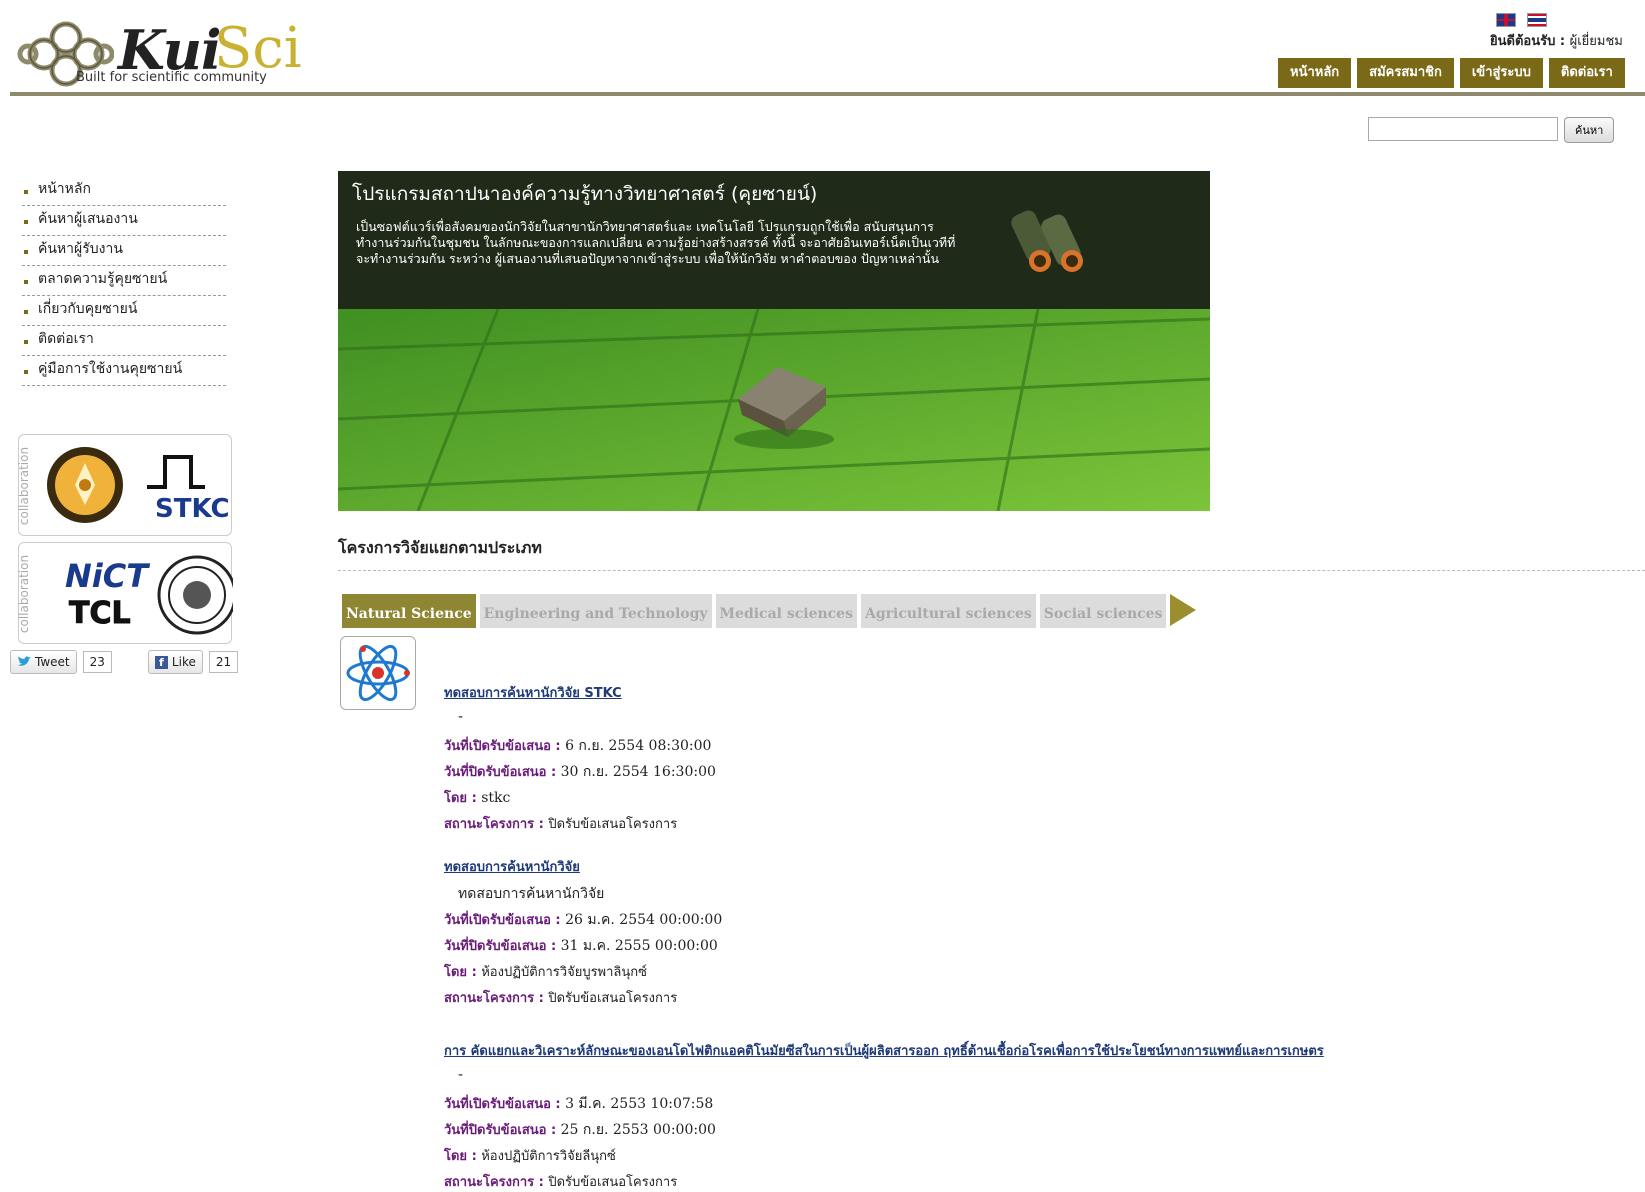 The image size is (1645, 1192). What do you see at coordinates (638, 772) in the screenshot?
I see `close-date-value: 30 ก.ย. 2554 16:30:00` at bounding box center [638, 772].